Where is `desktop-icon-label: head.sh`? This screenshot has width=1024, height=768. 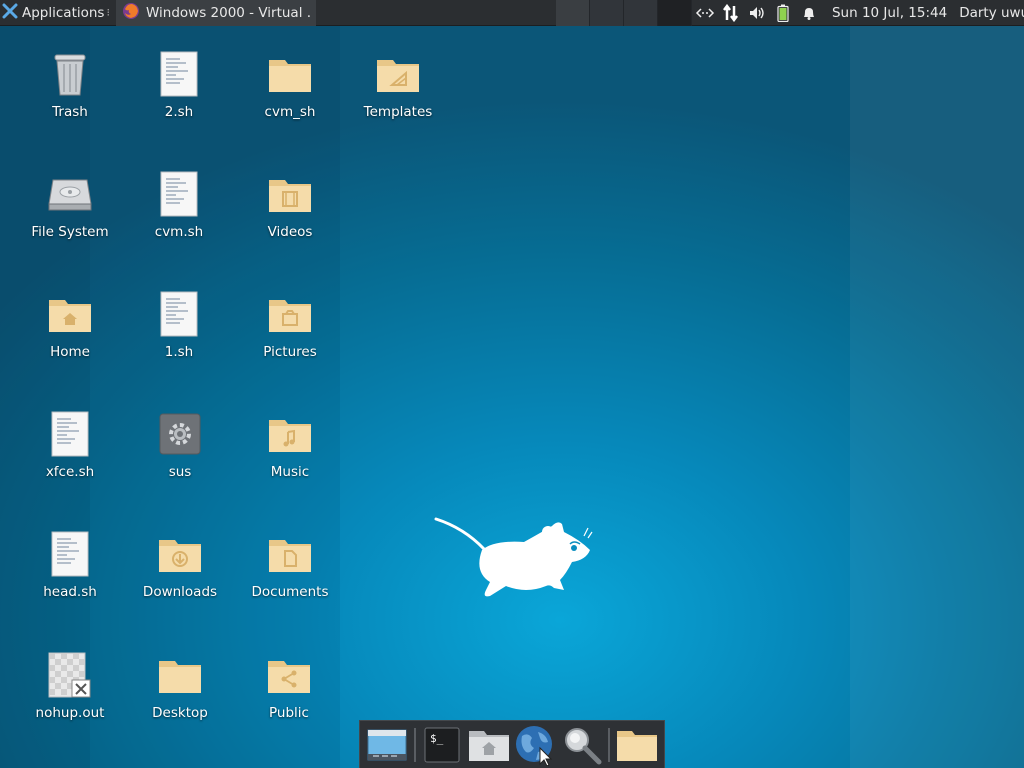 desktop-icon-label: head.sh is located at coordinates (70, 592).